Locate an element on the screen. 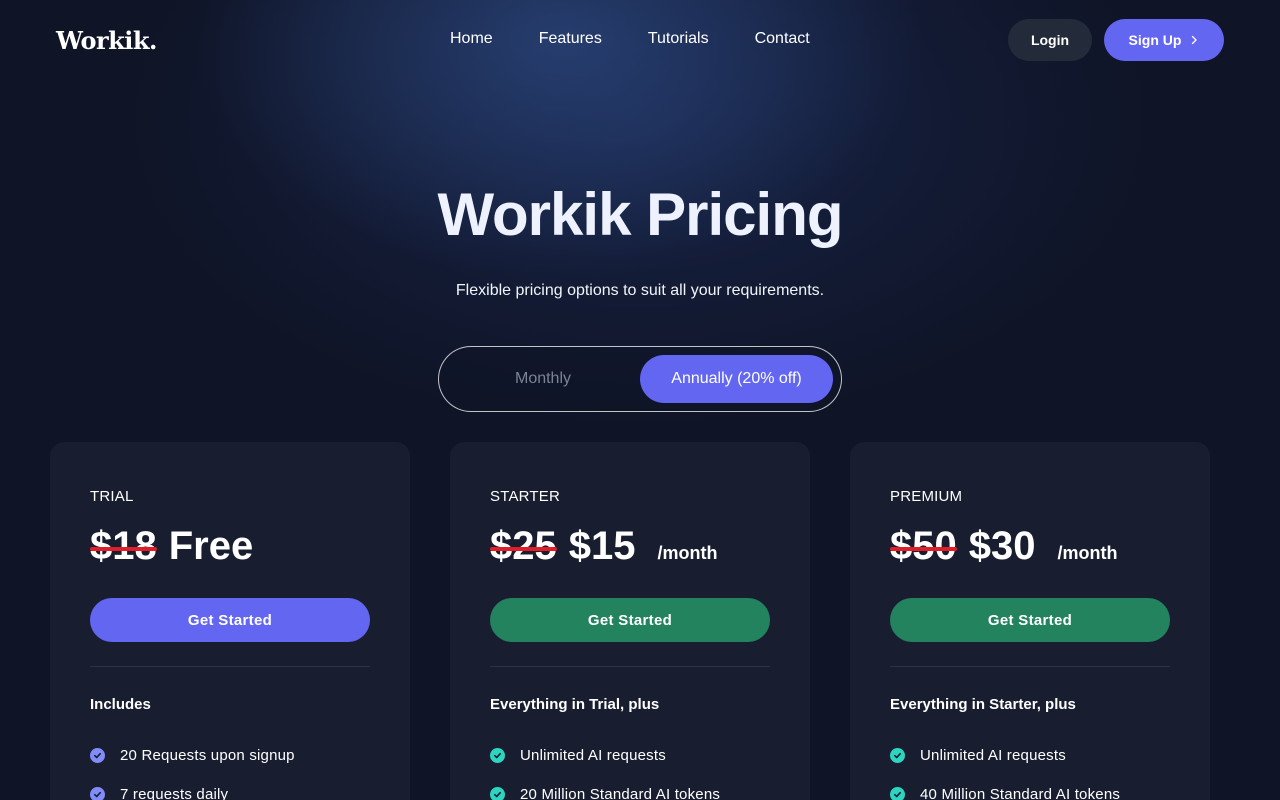 This screenshot has width=1280, height=800. feature-text: 40 Million Standard AI tokens is located at coordinates (1020, 792).